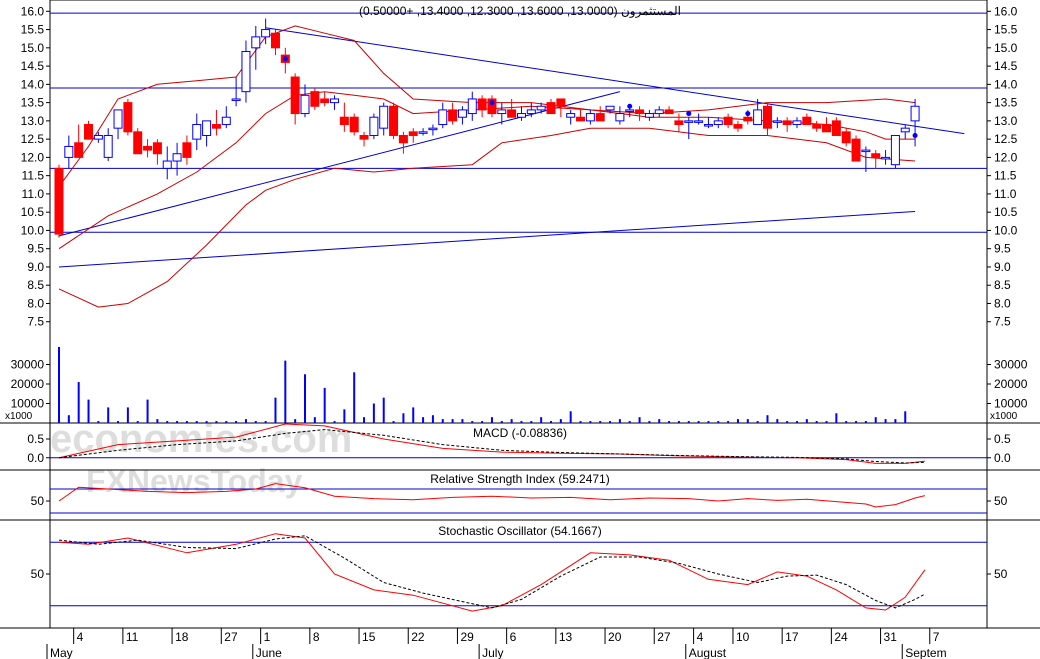 Image resolution: width=1040 pixels, height=659 pixels. What do you see at coordinates (19, 416) in the screenshot?
I see `volume-unit-left: x1000` at bounding box center [19, 416].